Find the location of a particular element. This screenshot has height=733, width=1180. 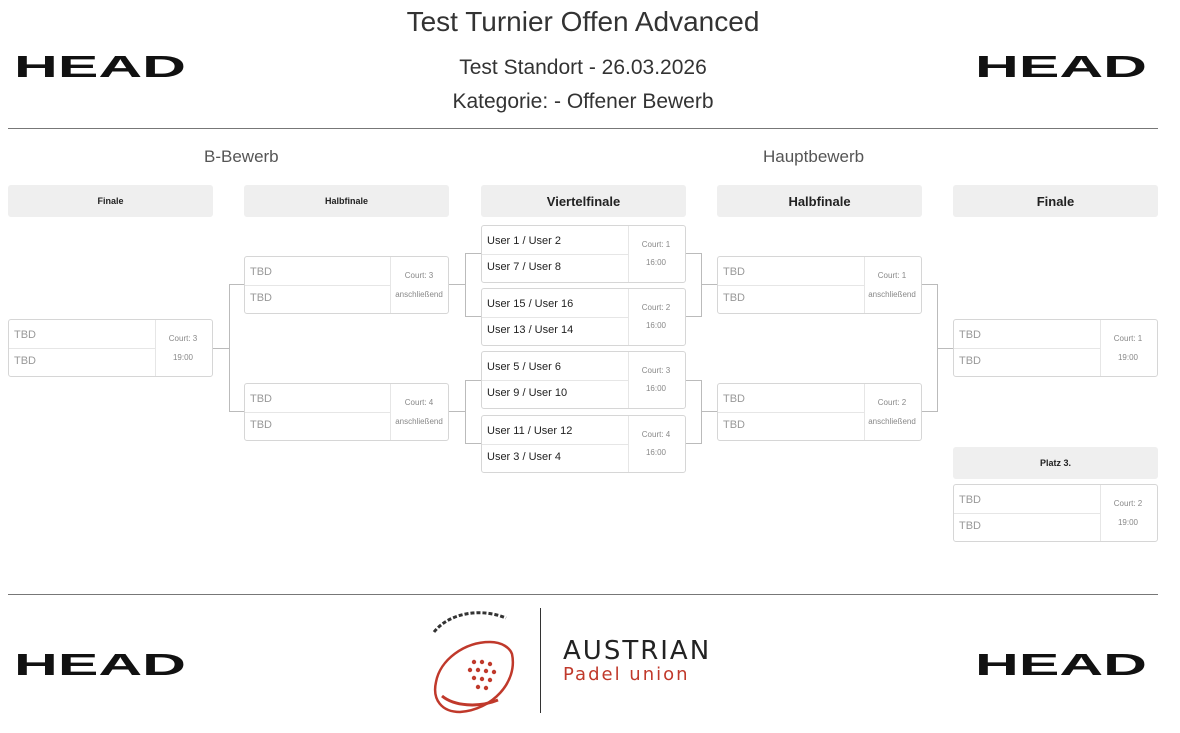

tournament-title: Test Turnier Offen Advanced is located at coordinates (583, 21).